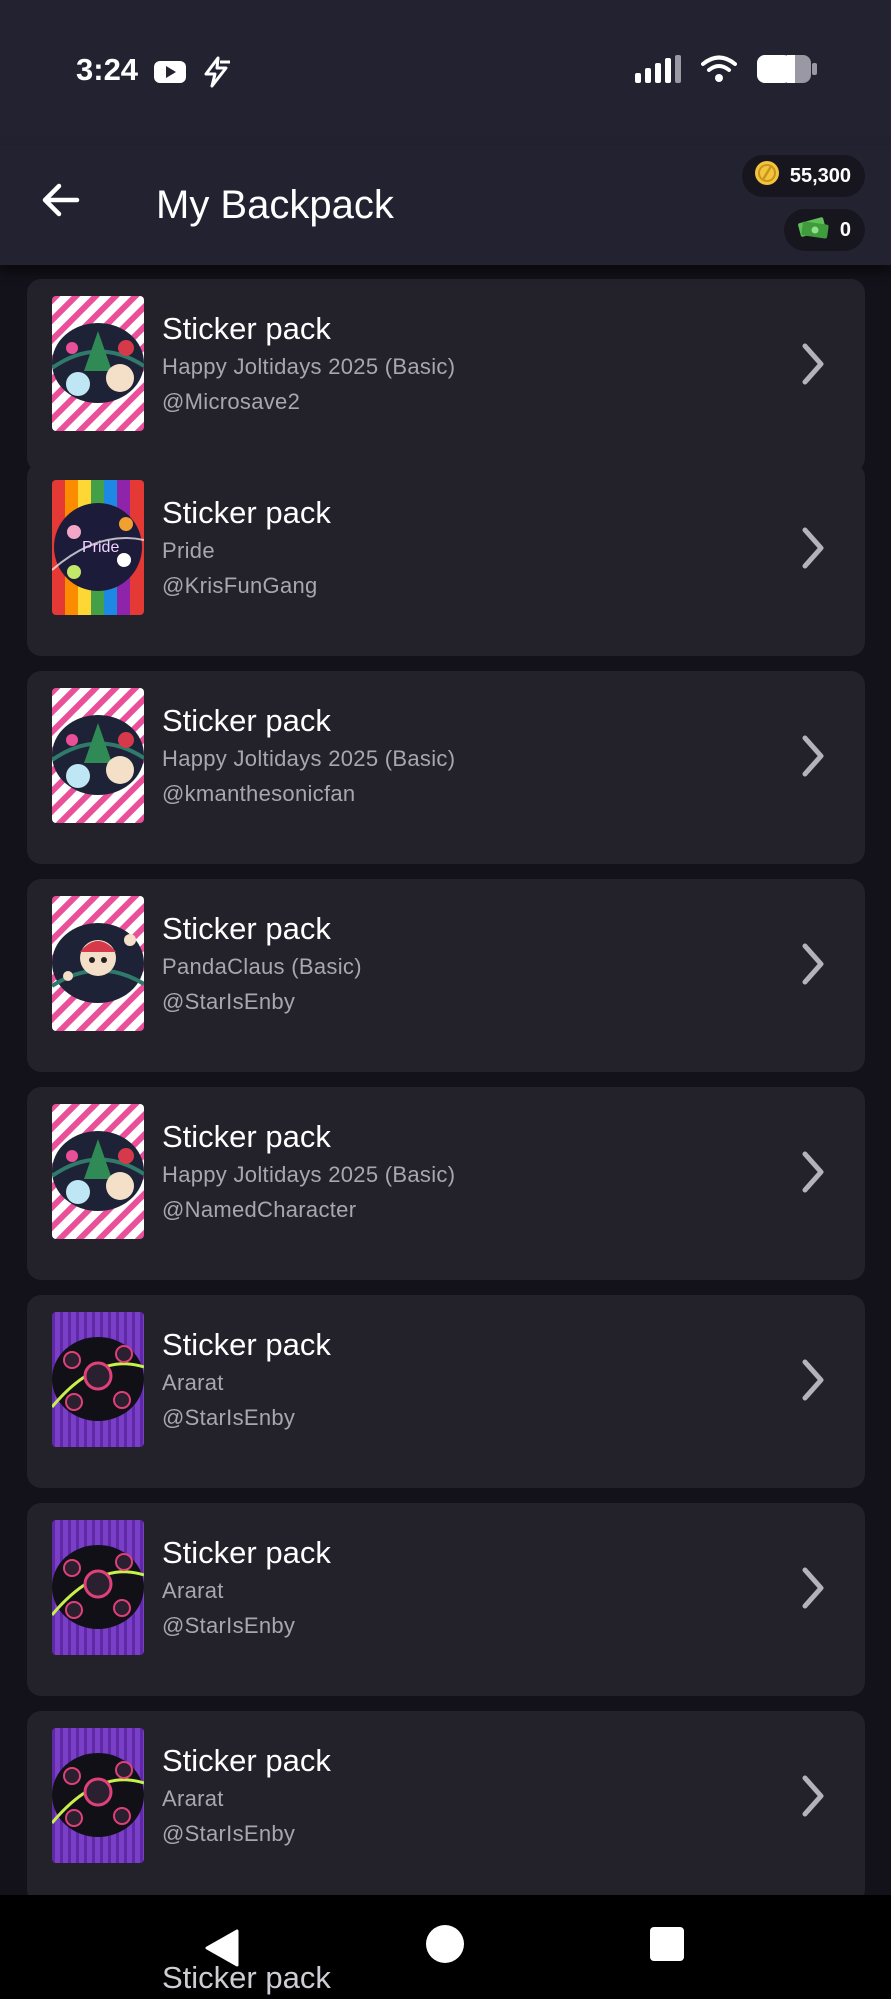 The height and width of the screenshot is (1999, 891). I want to click on item-subtitle: Pride, so click(188, 550).